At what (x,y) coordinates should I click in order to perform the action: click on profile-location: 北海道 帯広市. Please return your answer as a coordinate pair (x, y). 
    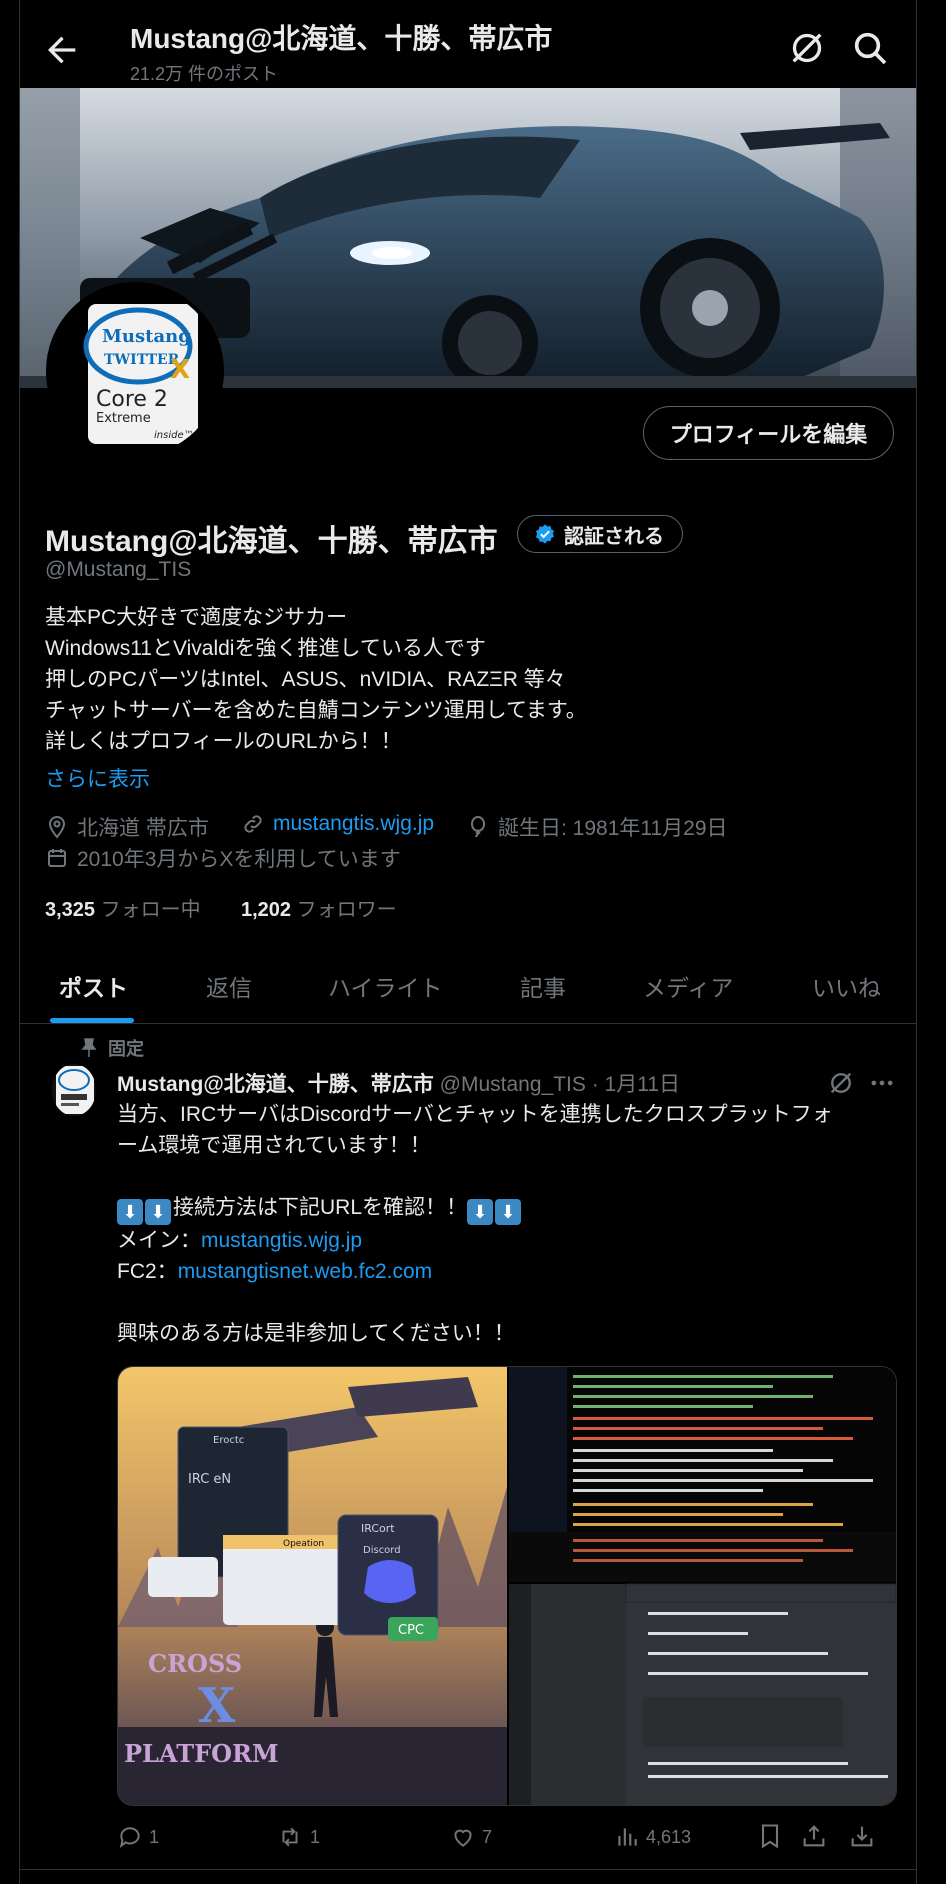
    Looking at the image, I should click on (127, 827).